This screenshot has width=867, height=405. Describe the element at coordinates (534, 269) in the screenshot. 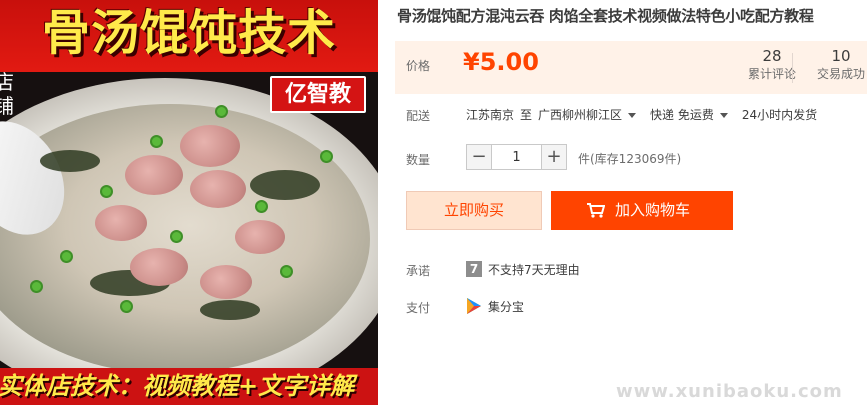

I see `promise-text: 不支持7天无理由` at that location.